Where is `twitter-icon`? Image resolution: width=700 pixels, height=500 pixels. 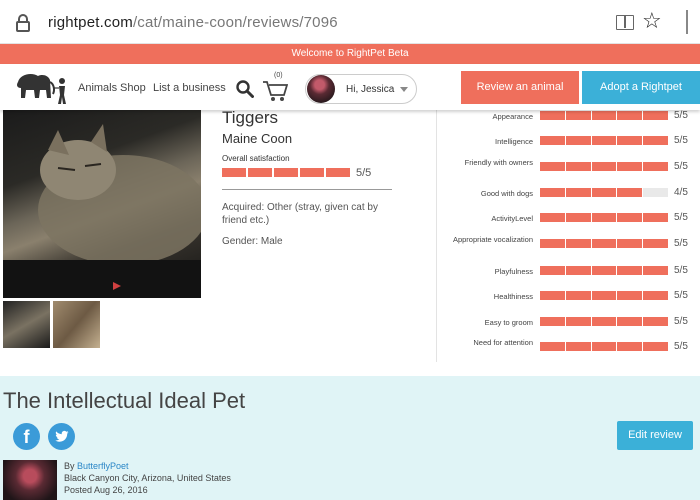
twitter-icon is located at coordinates (61, 436).